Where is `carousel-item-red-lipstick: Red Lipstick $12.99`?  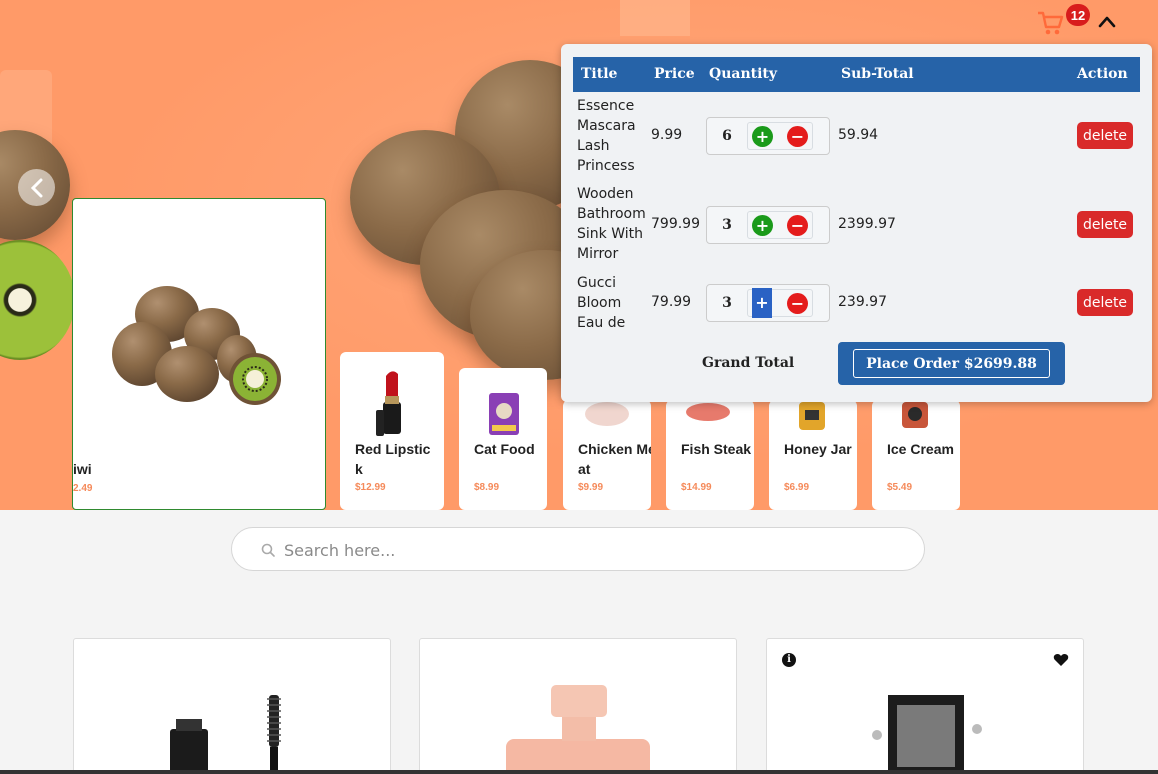 carousel-item-red-lipstick: Red Lipstick $12.99 is located at coordinates (392, 431).